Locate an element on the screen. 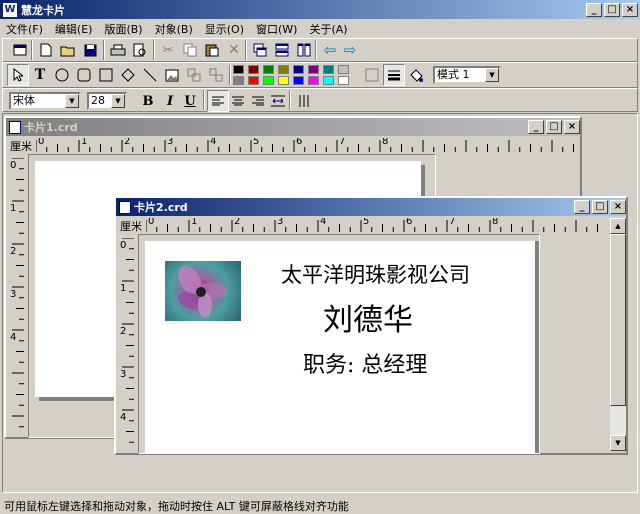 Image resolution: width=640 pixels, height=514 pixels. card1-minimize-button: _ is located at coordinates (536, 127).